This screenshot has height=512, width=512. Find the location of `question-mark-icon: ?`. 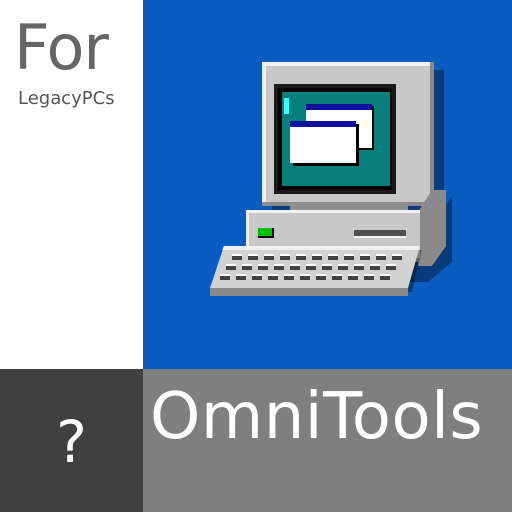

question-mark-icon: ? is located at coordinates (71, 441).